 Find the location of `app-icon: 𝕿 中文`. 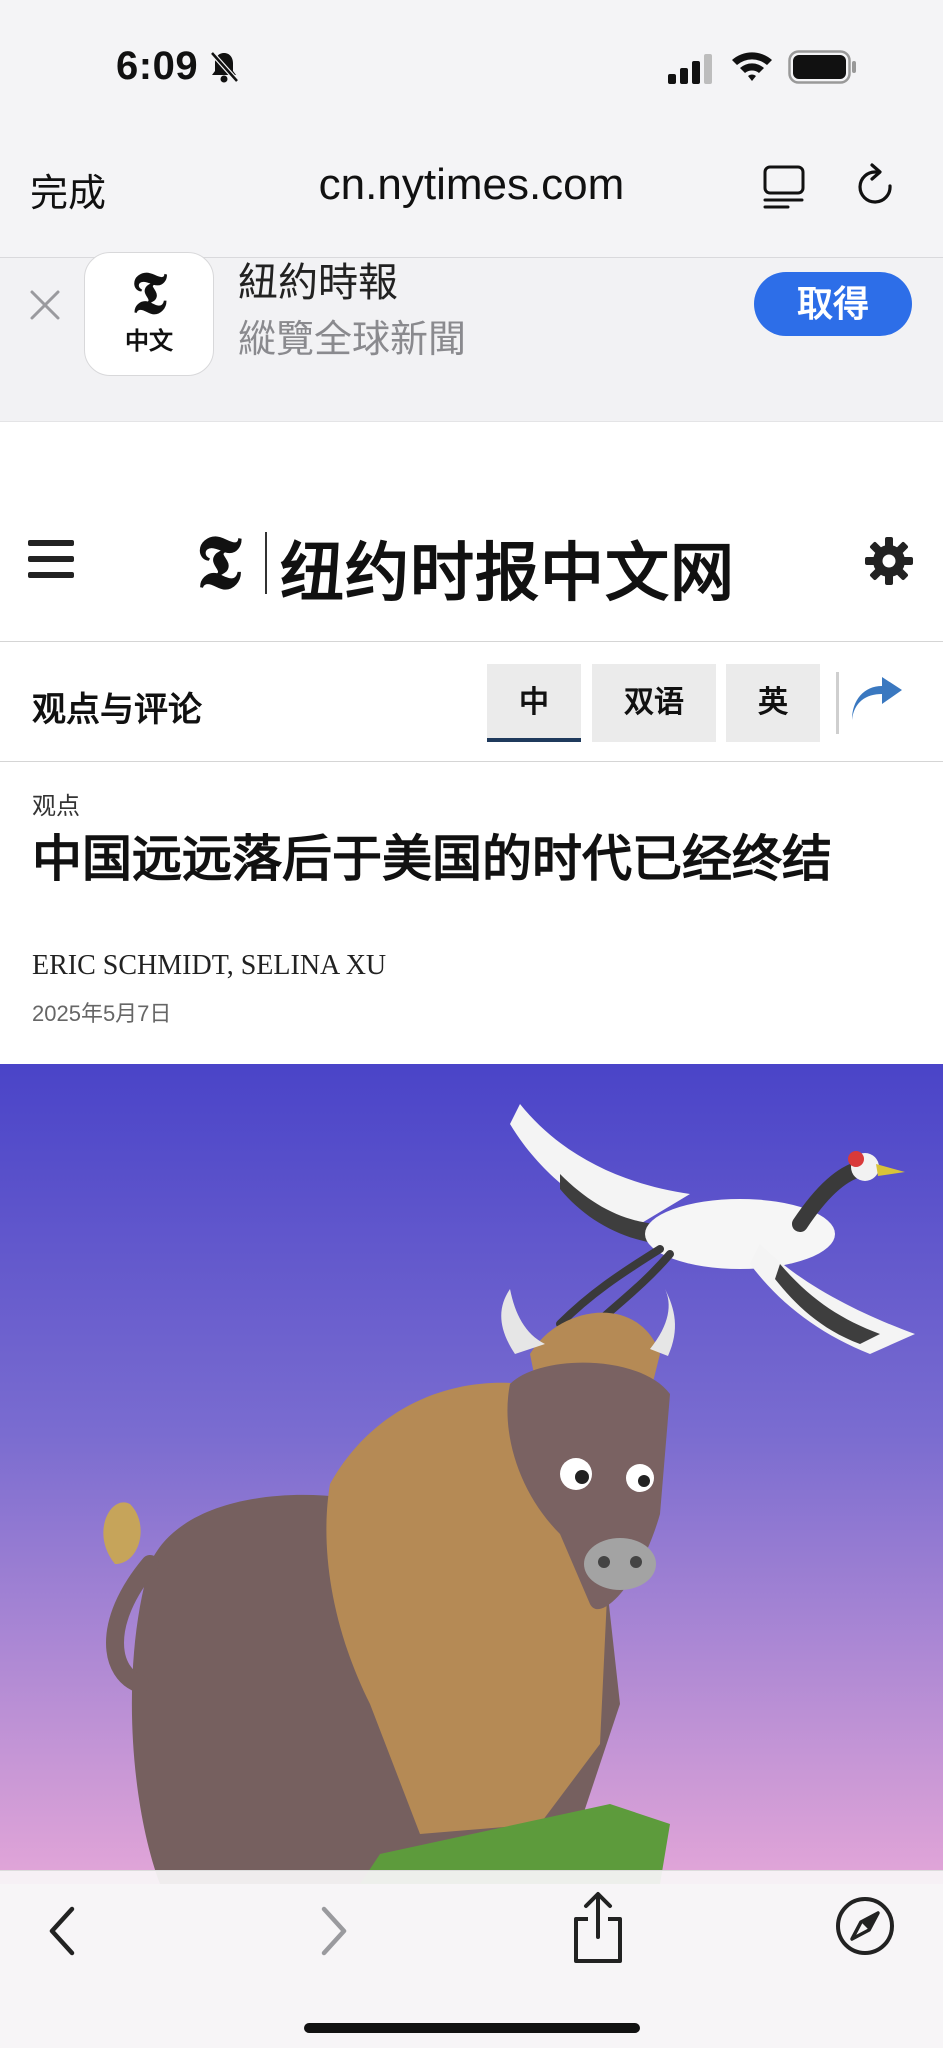

app-icon: 𝕿 中文 is located at coordinates (149, 314).